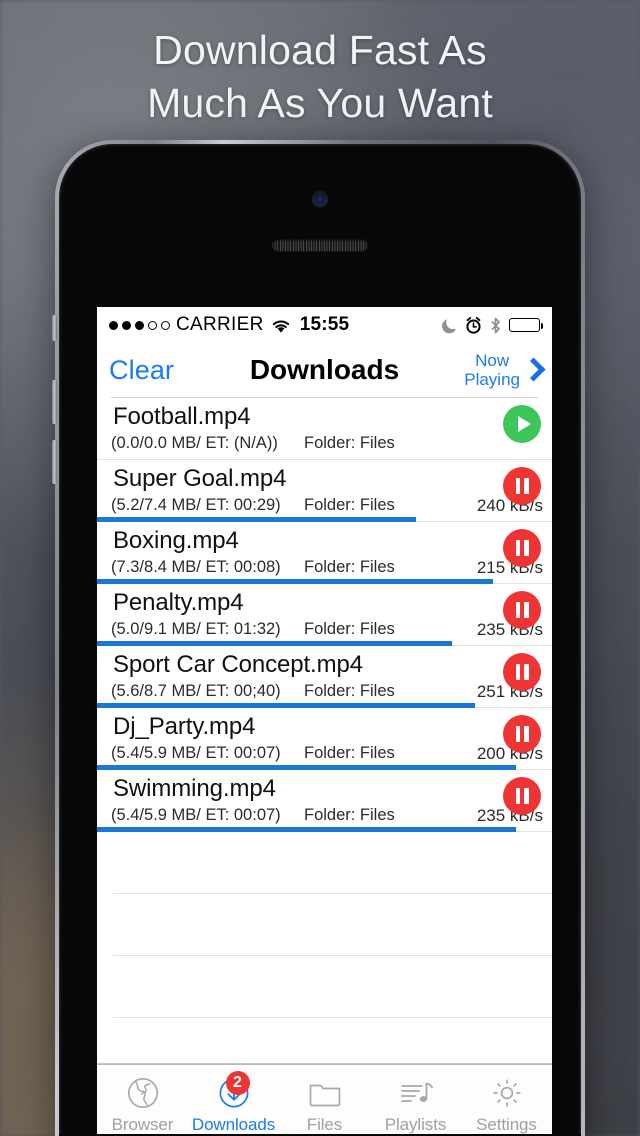 This screenshot has width=640, height=1136. I want to click on tab-settings: Settings, so click(506, 1100).